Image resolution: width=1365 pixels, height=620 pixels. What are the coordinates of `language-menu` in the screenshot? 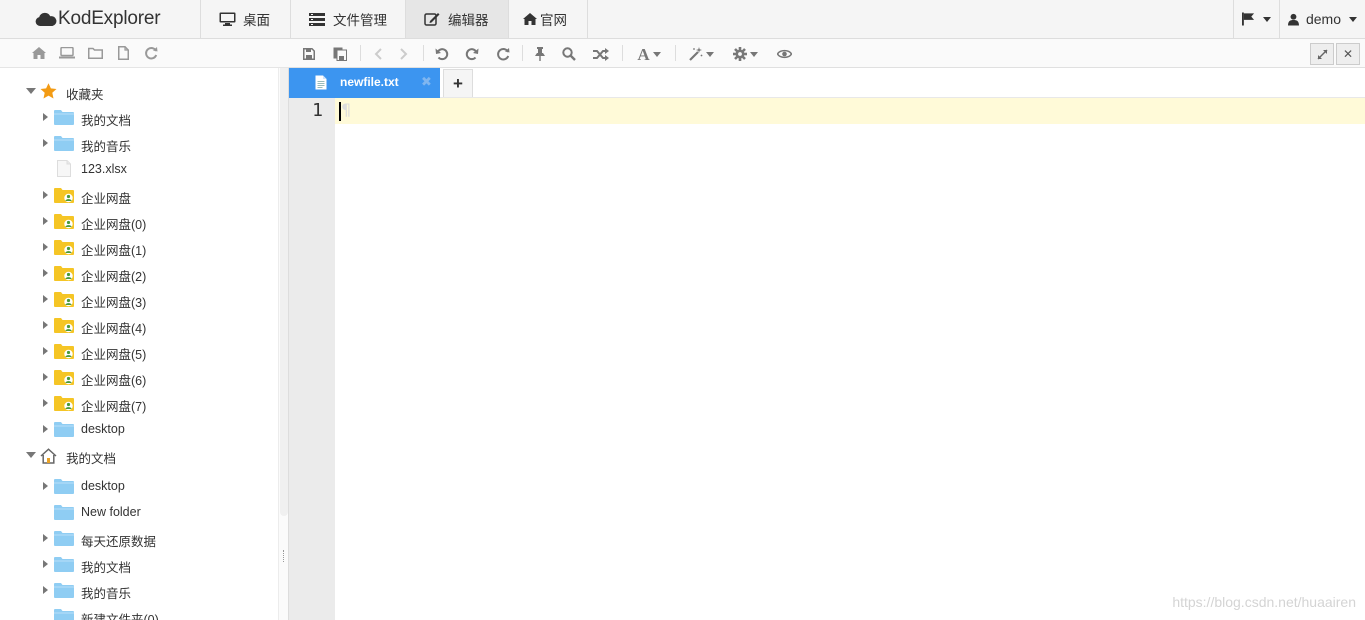 It's located at (1256, 19).